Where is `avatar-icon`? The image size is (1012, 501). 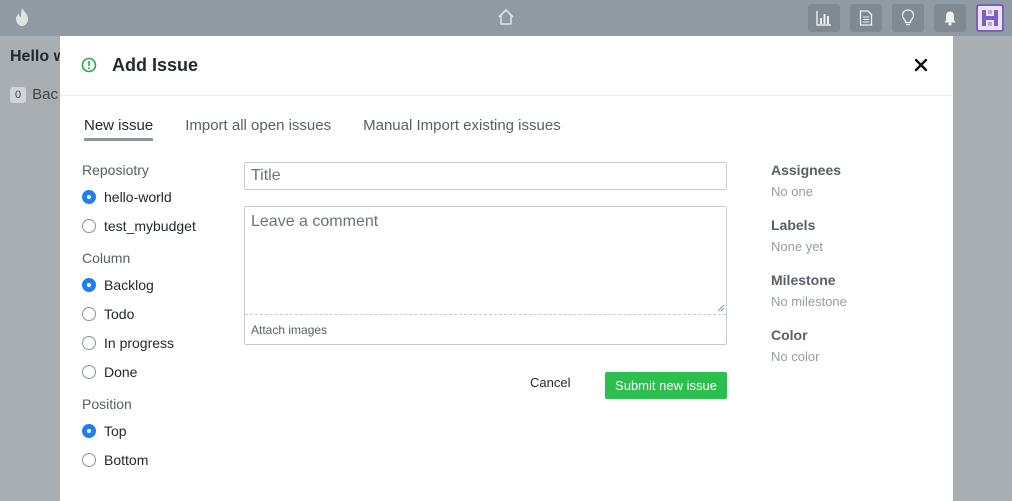 avatar-icon is located at coordinates (990, 18).